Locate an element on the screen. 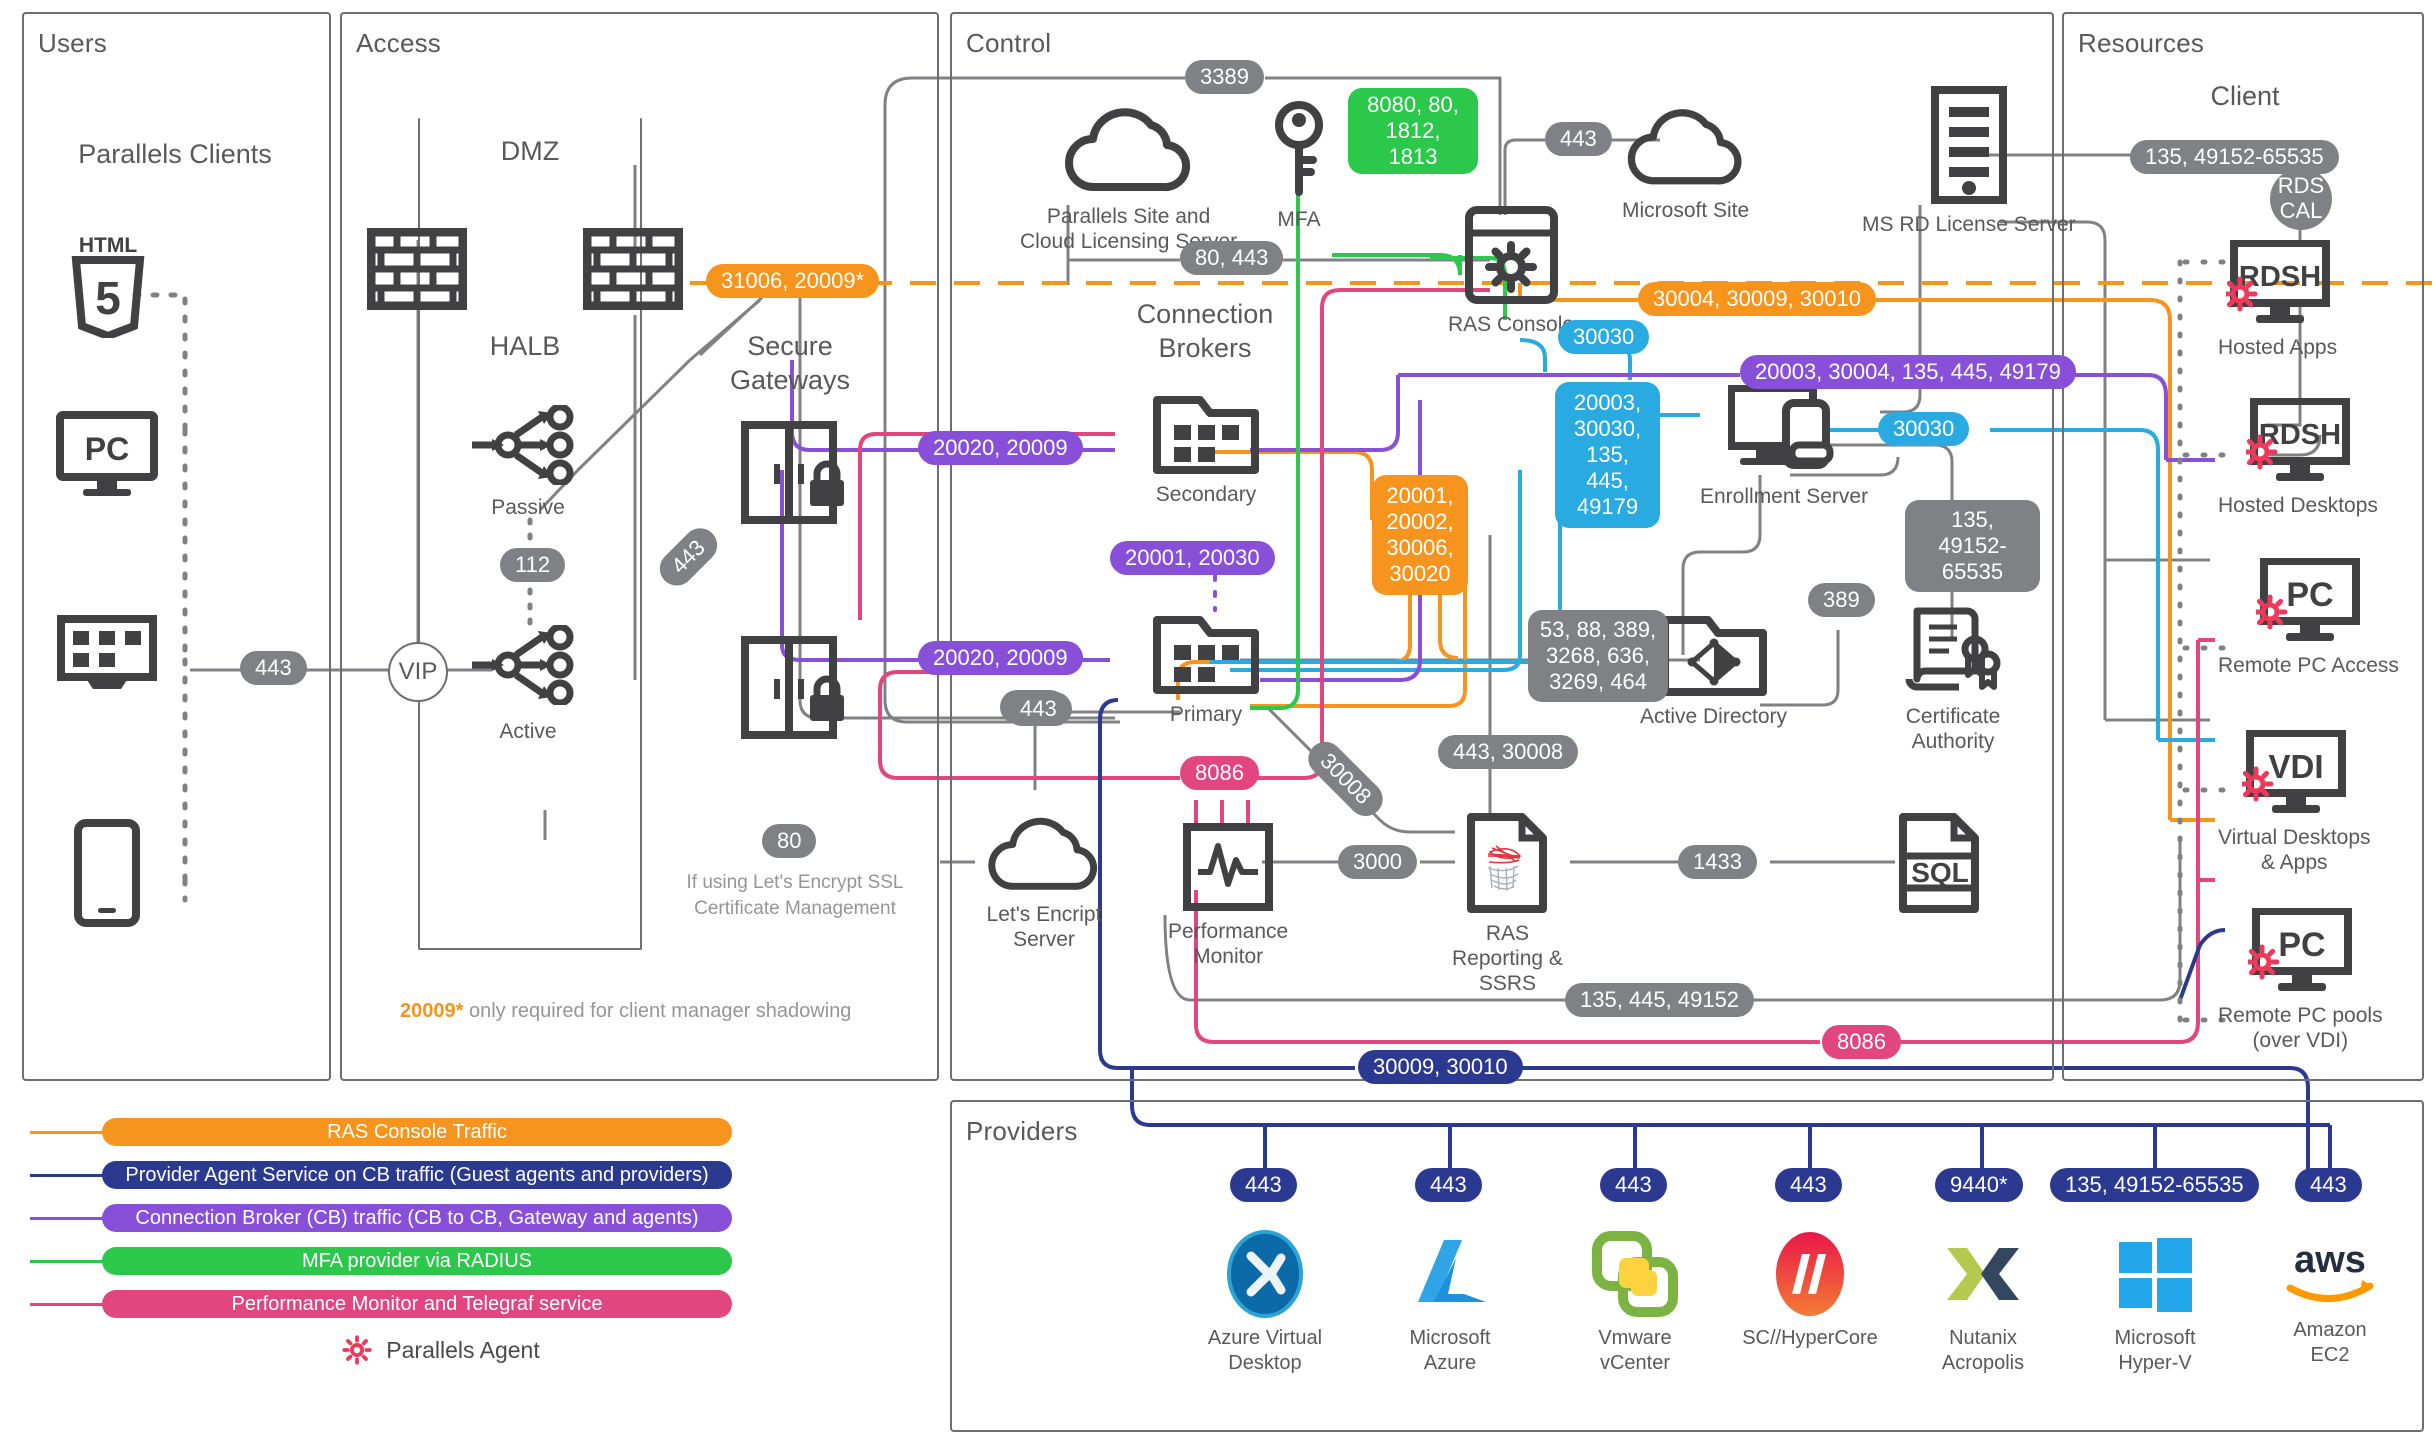 Image resolution: width=2436 pixels, height=1447 pixels. port-provider-2: 443 is located at coordinates (1633, 1185).